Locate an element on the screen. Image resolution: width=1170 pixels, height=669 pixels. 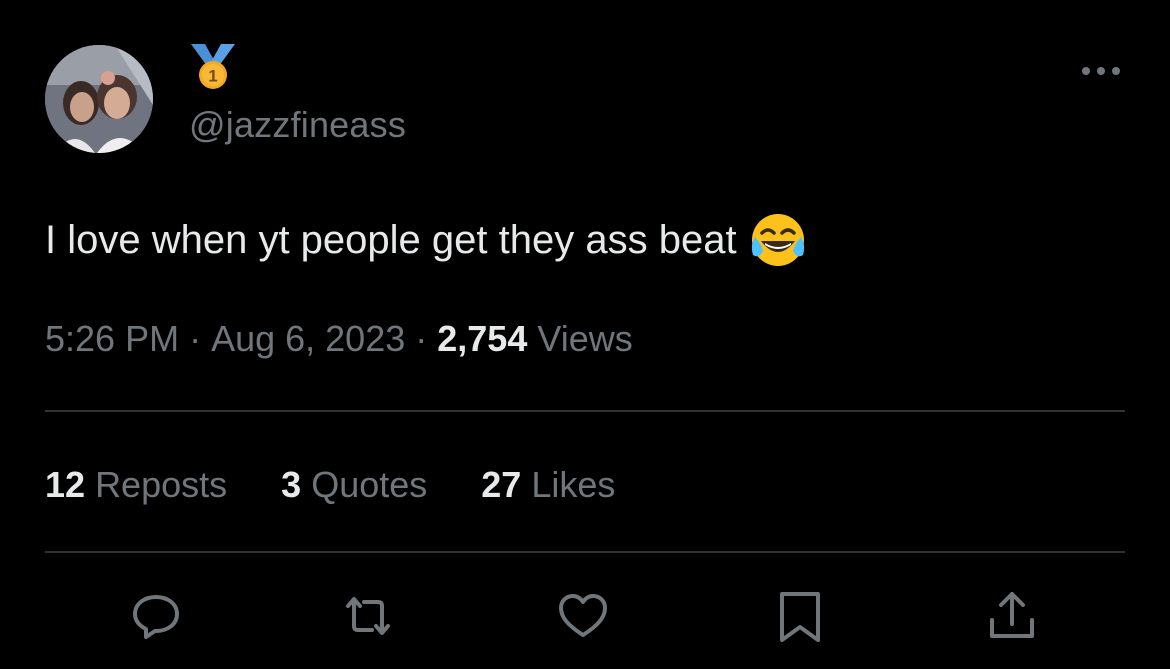
avatar is located at coordinates (99, 99).